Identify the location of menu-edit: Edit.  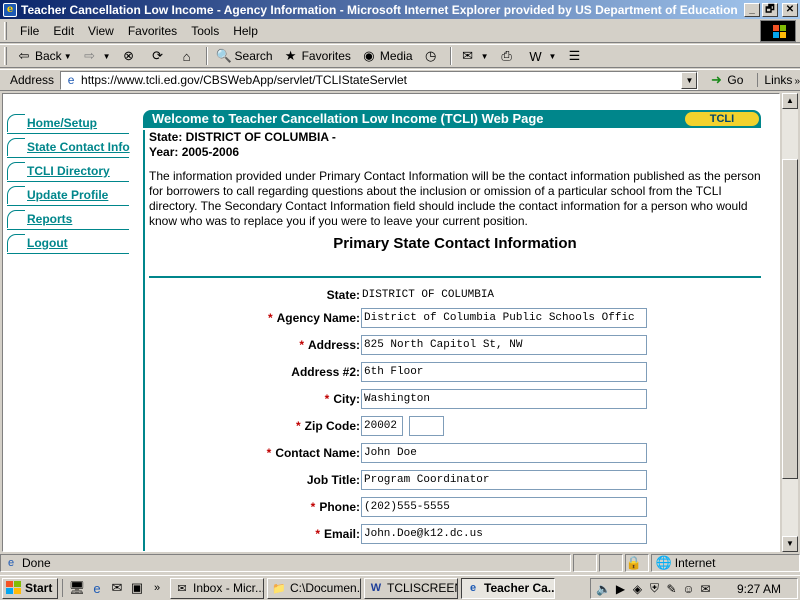
(63, 31).